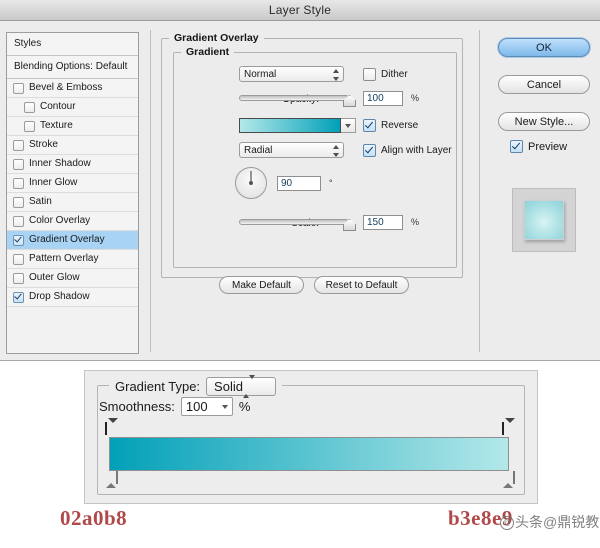  I want to click on reset-to-default-button: Reset to Default, so click(361, 285).